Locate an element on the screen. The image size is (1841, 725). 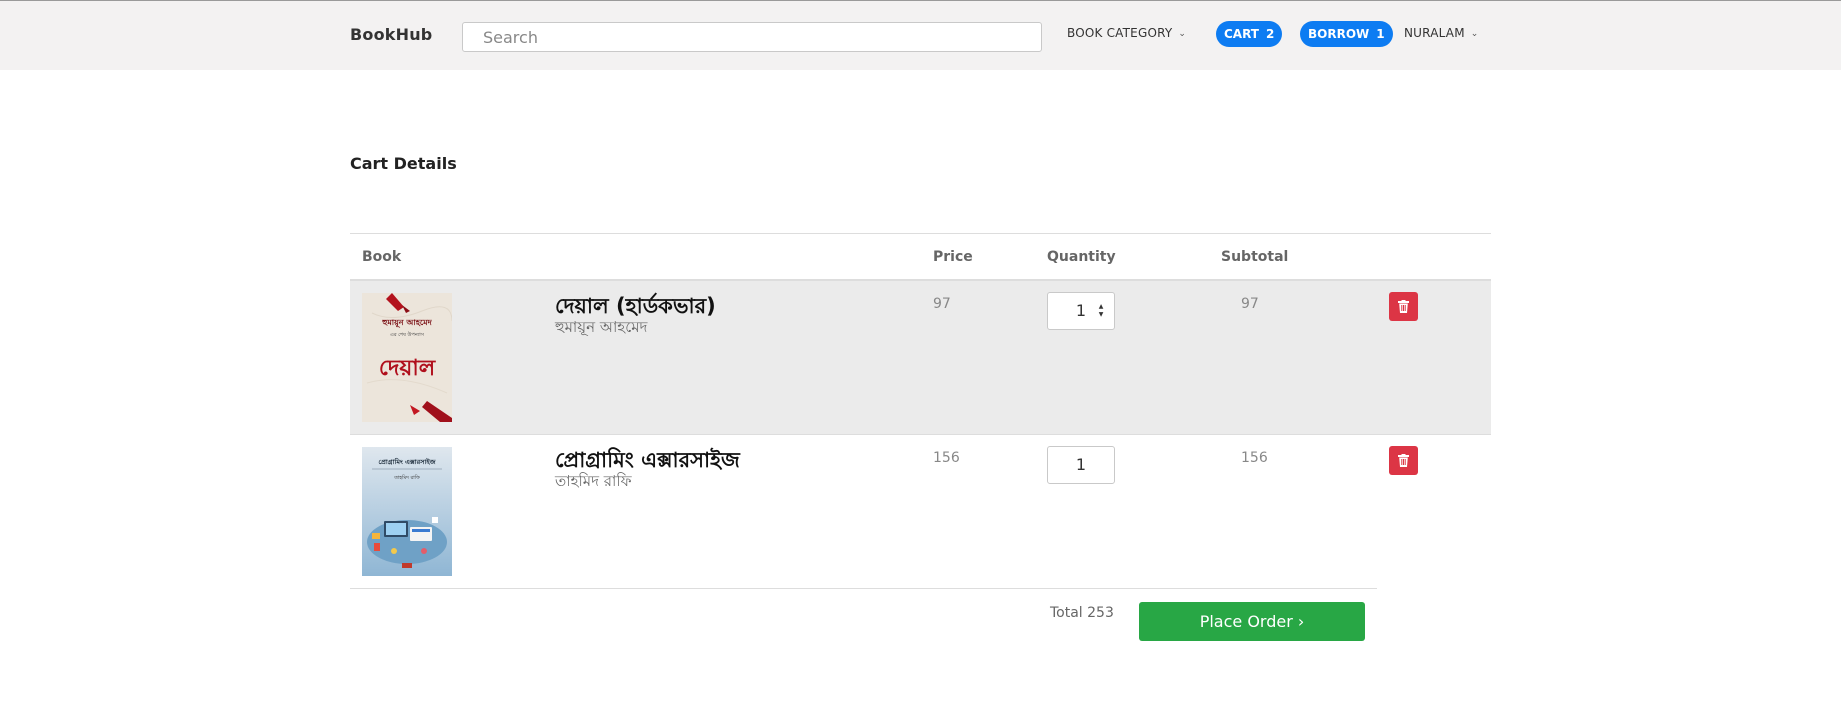
book-category-dropdown: BOOK CATEGORY ⌄ is located at coordinates (1126, 33).